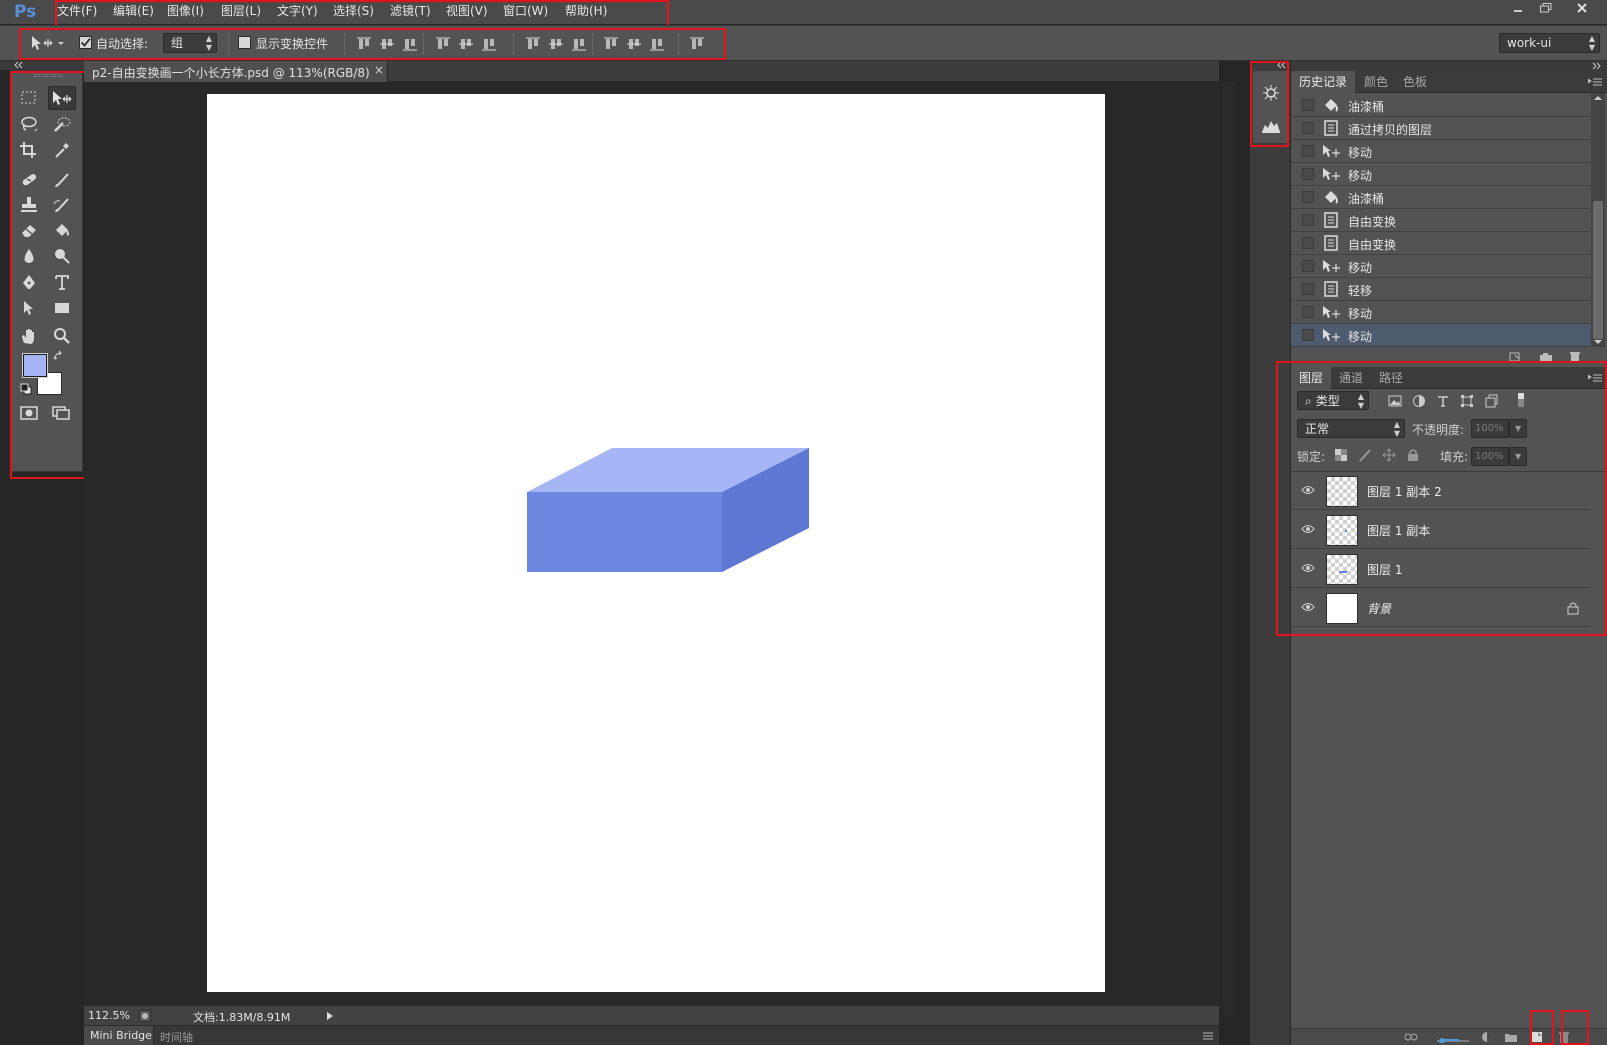 The image size is (1607, 1045). I want to click on brush-presets-panel-button, so click(1271, 93).